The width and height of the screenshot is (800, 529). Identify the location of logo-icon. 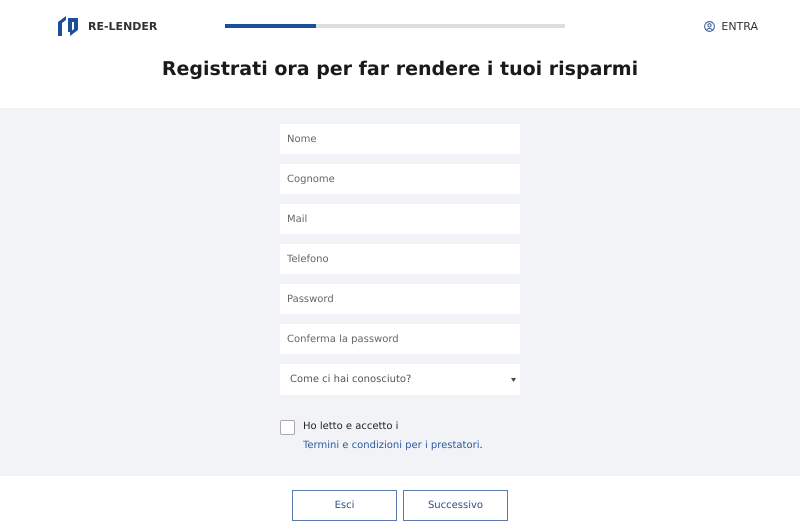
(68, 26).